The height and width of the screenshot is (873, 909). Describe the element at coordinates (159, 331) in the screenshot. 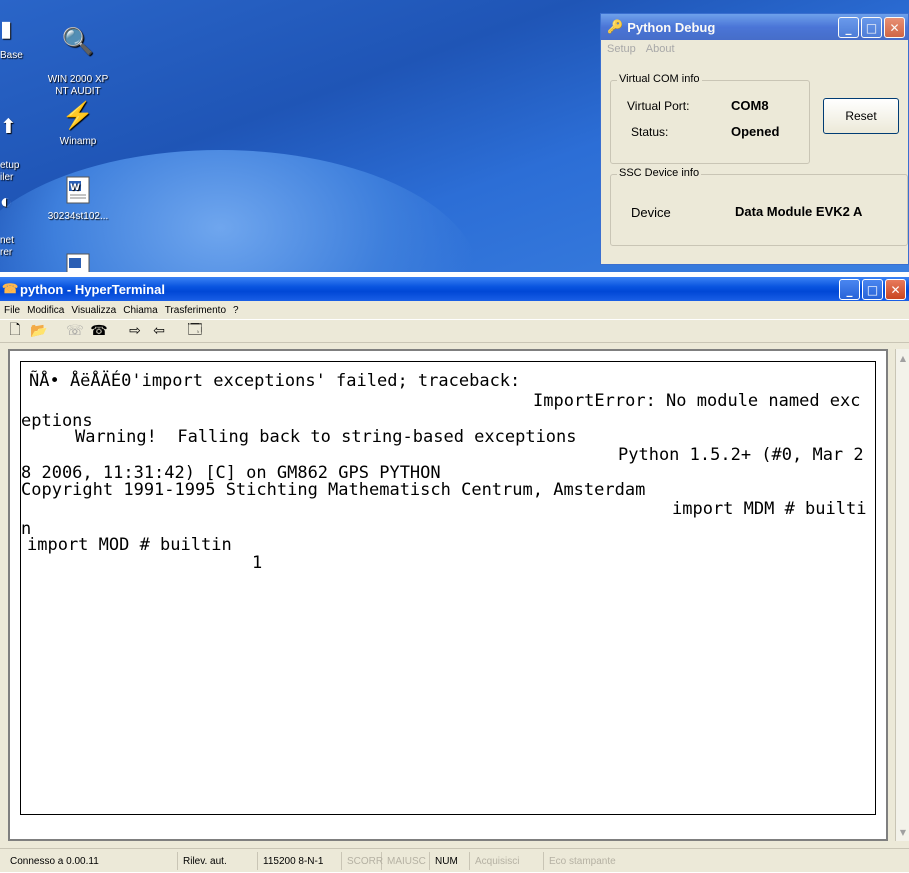

I see `receive-file-icon: ⇦` at that location.